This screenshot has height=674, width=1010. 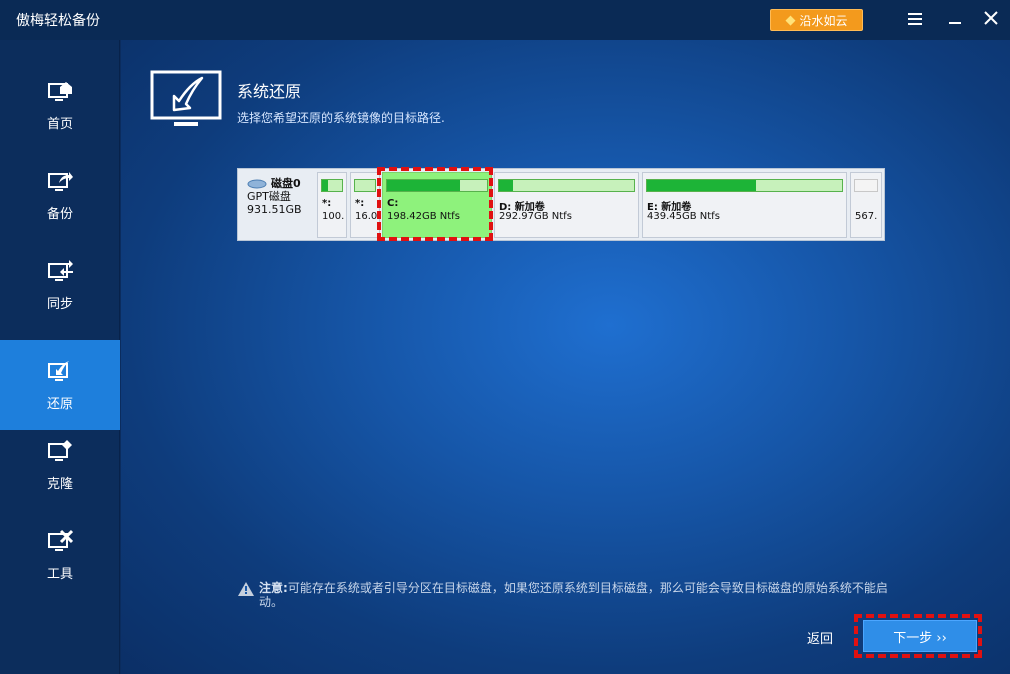 I want to click on page-title: 系统还原, so click(x=269, y=91).